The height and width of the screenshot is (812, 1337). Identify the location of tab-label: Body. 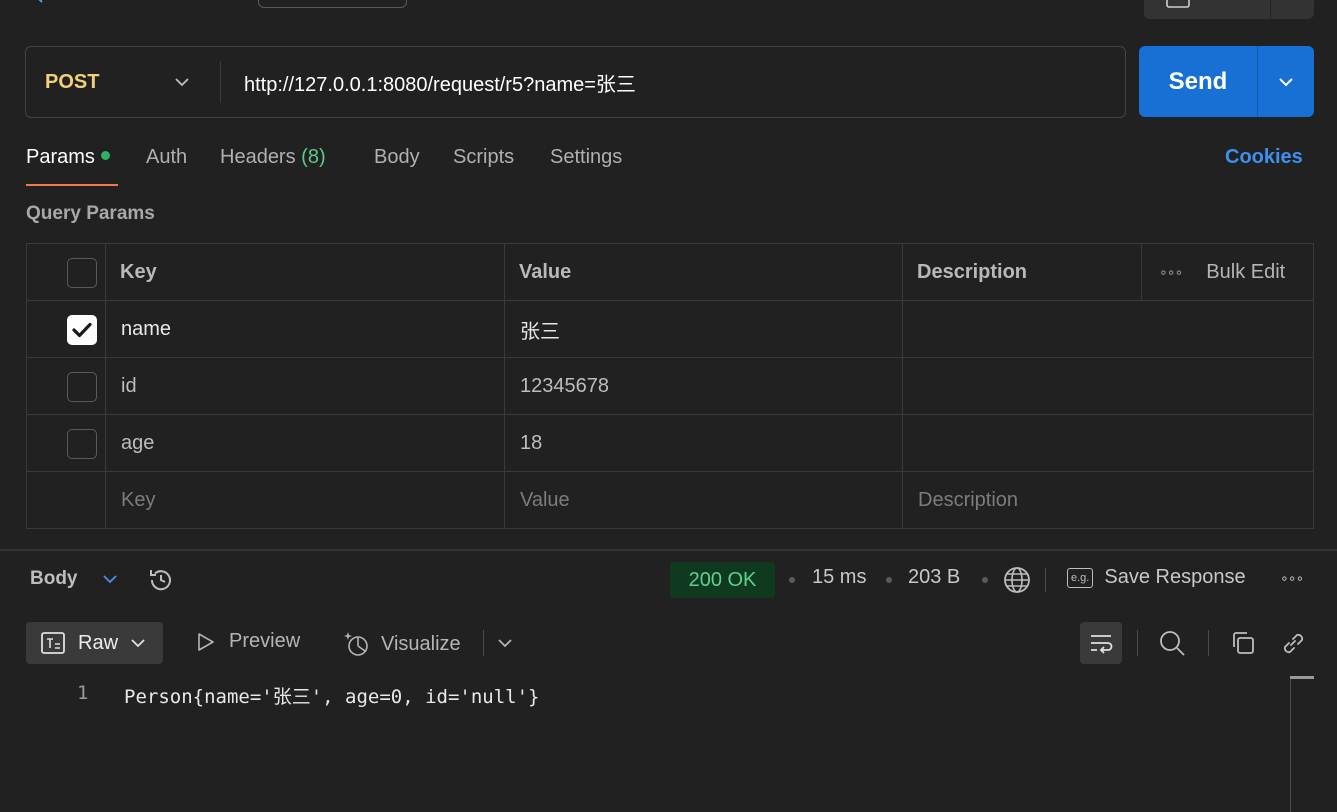
(397, 157).